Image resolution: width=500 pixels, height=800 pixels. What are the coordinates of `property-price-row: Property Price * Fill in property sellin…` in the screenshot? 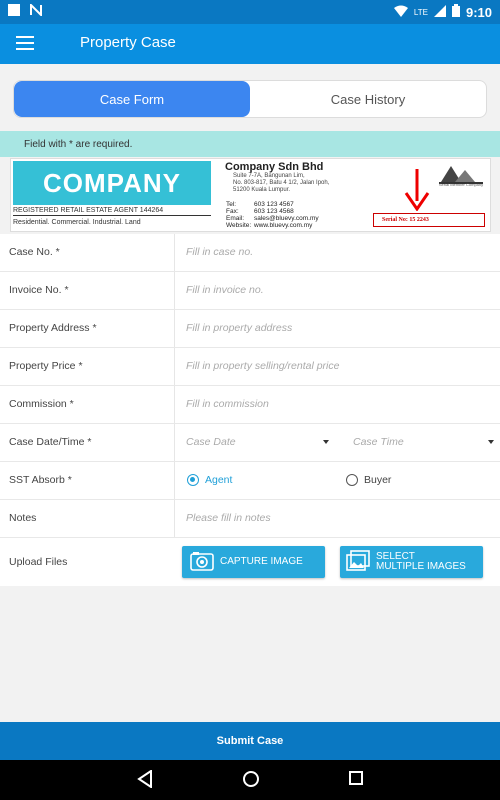 It's located at (250, 367).